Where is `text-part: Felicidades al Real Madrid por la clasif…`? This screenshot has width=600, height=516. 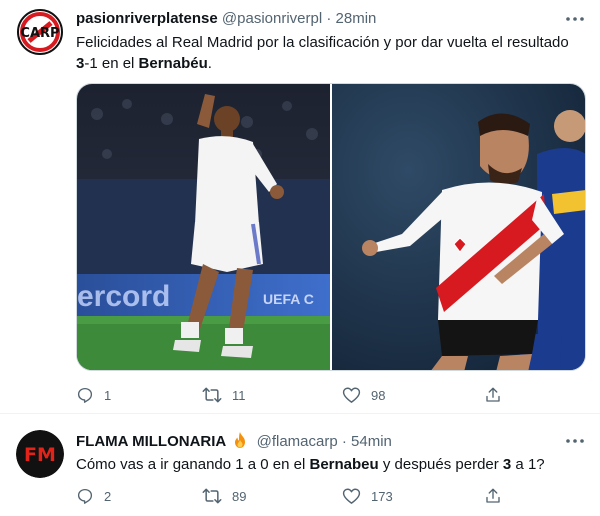
text-part: Felicidades al Real Madrid por la clasif… is located at coordinates (322, 42).